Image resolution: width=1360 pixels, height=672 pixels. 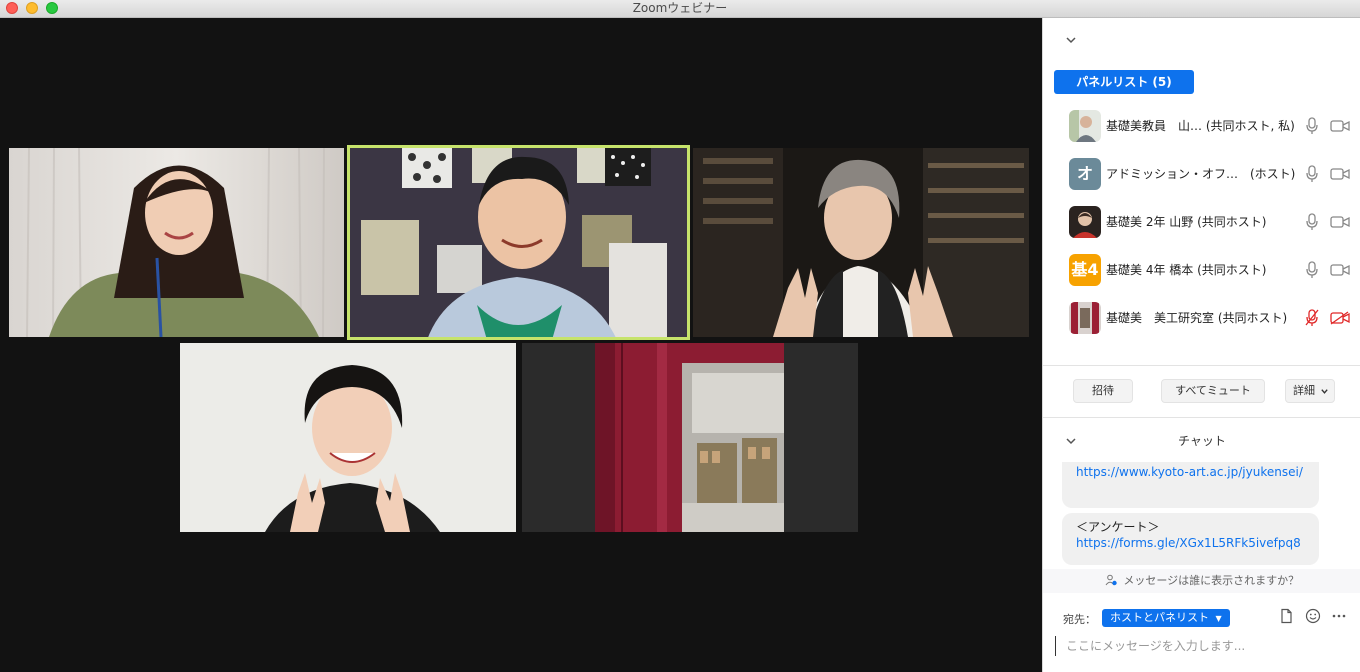 I want to click on recipient-value: ホストとパネリスト, so click(x=1159, y=617).